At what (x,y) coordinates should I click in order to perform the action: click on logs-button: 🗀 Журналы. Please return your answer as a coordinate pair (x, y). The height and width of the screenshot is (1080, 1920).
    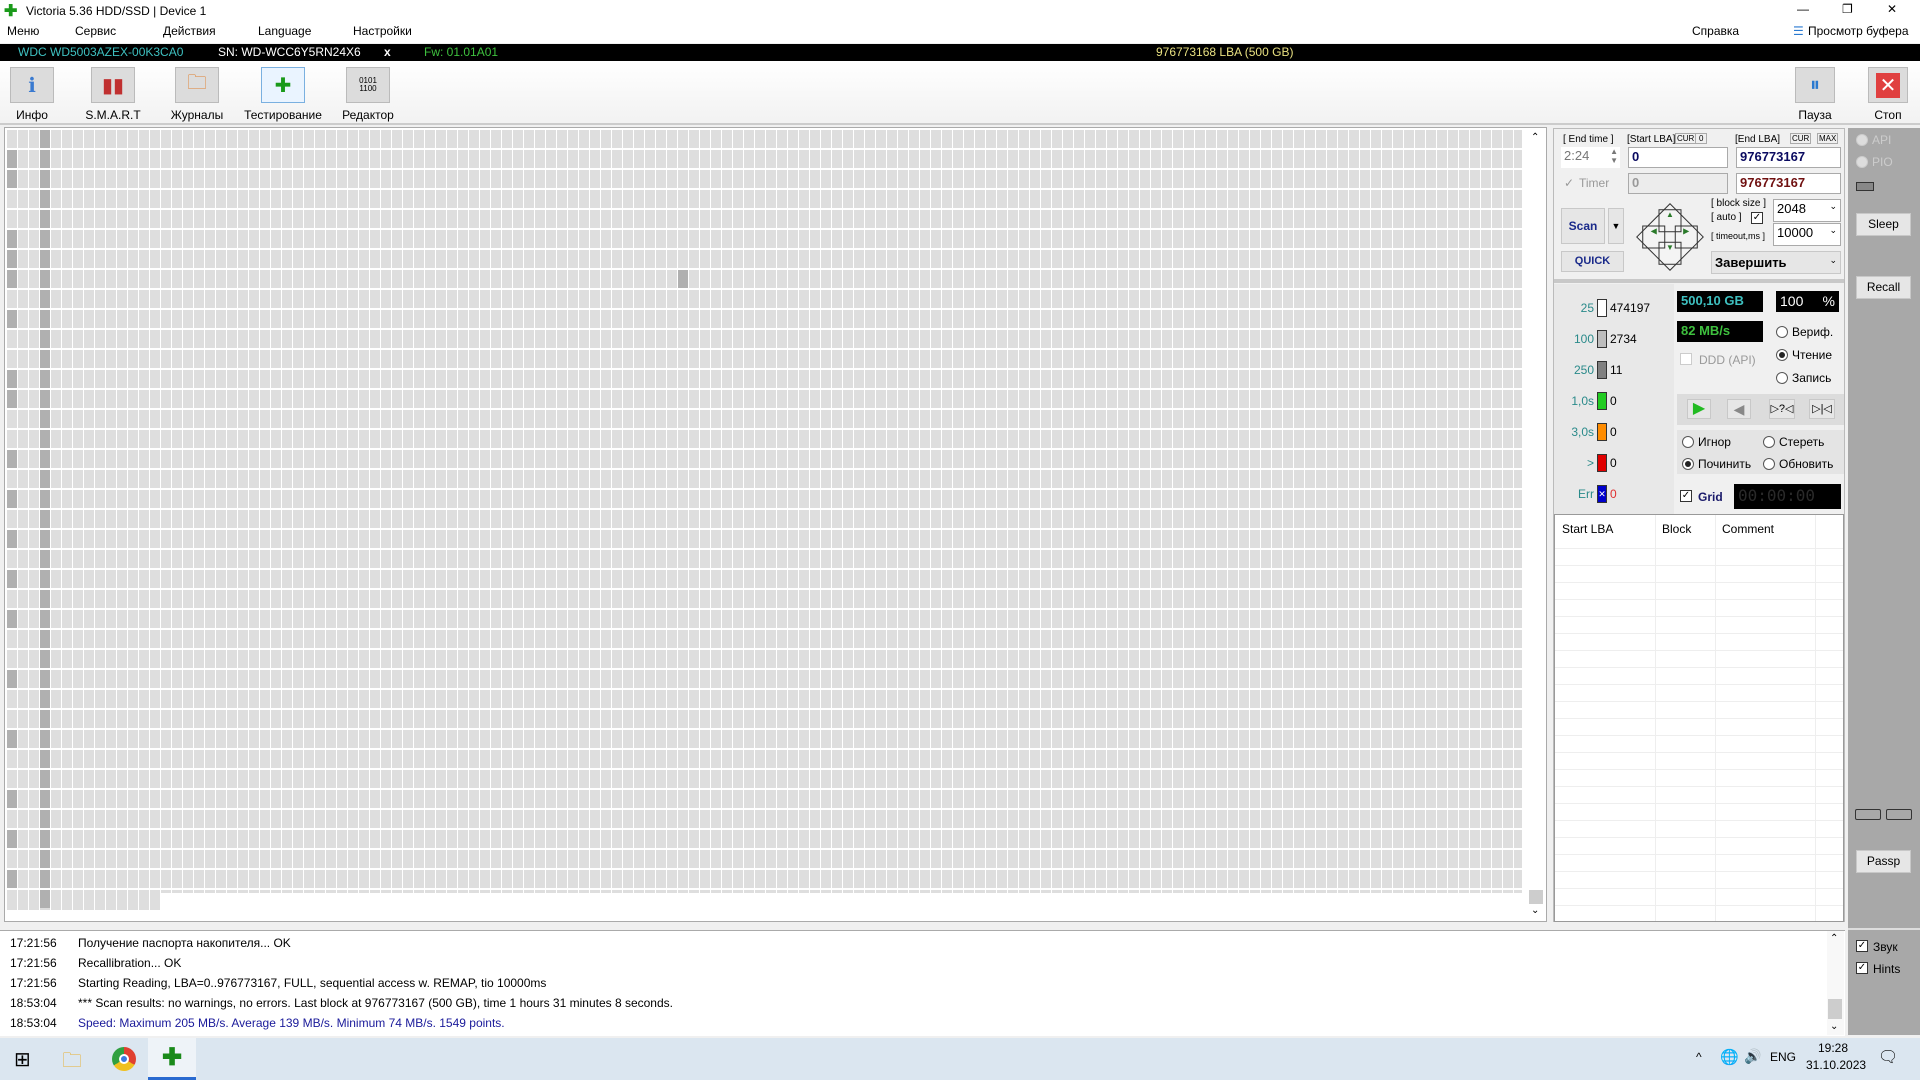
    Looking at the image, I should click on (197, 94).